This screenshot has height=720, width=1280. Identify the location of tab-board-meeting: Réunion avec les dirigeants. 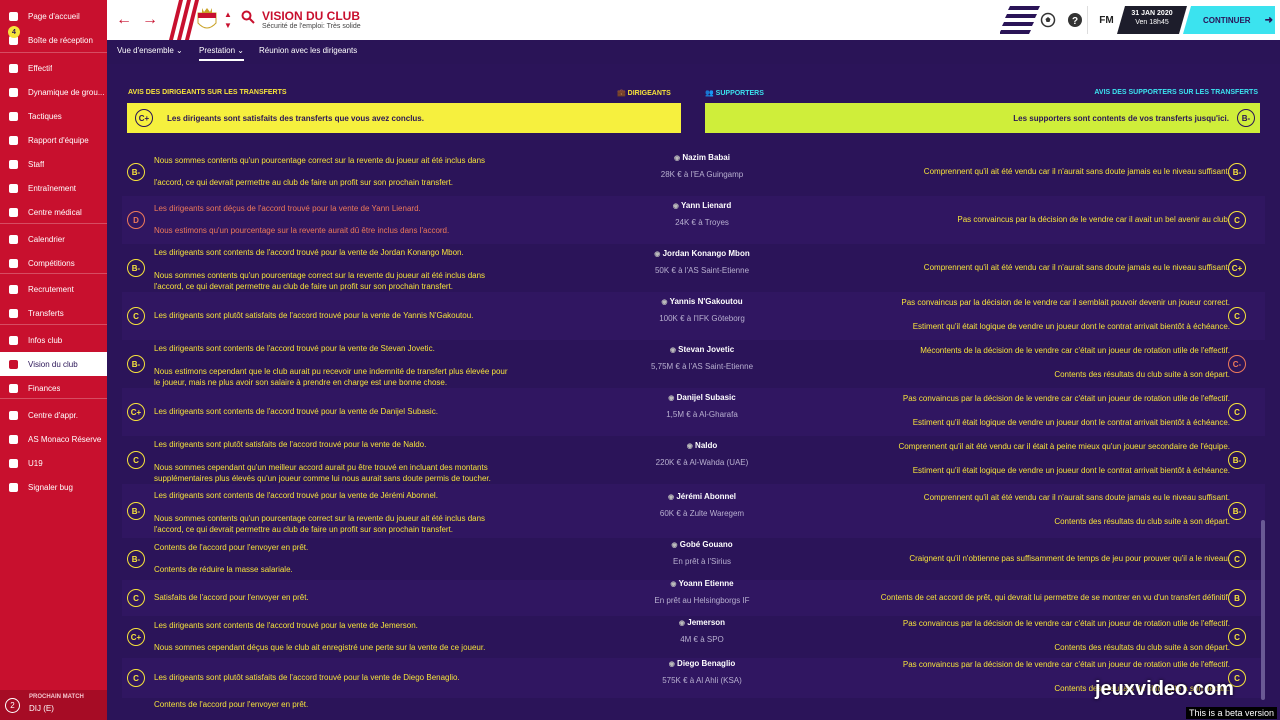
(308, 50).